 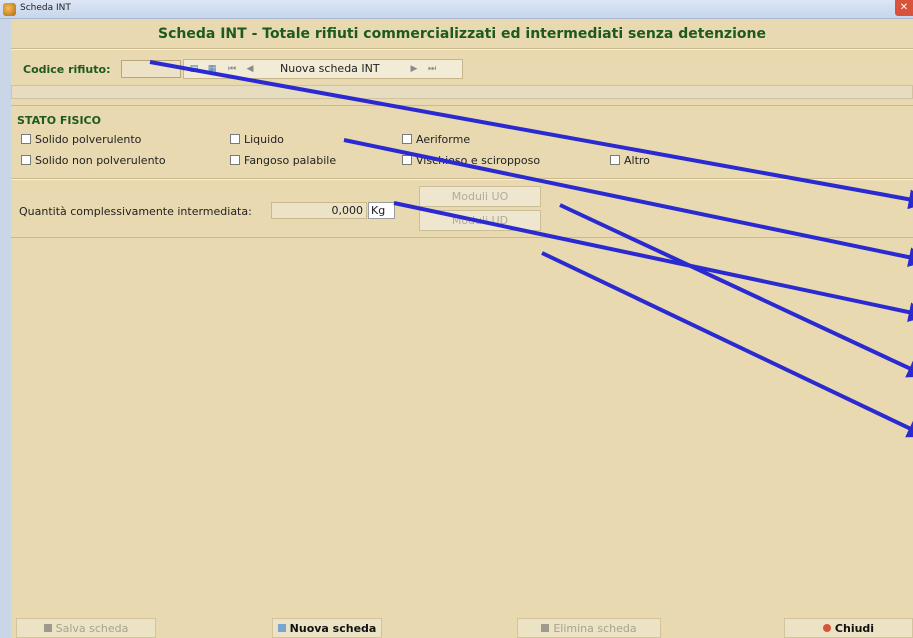 What do you see at coordinates (9, 9) in the screenshot?
I see `app-icon` at bounding box center [9, 9].